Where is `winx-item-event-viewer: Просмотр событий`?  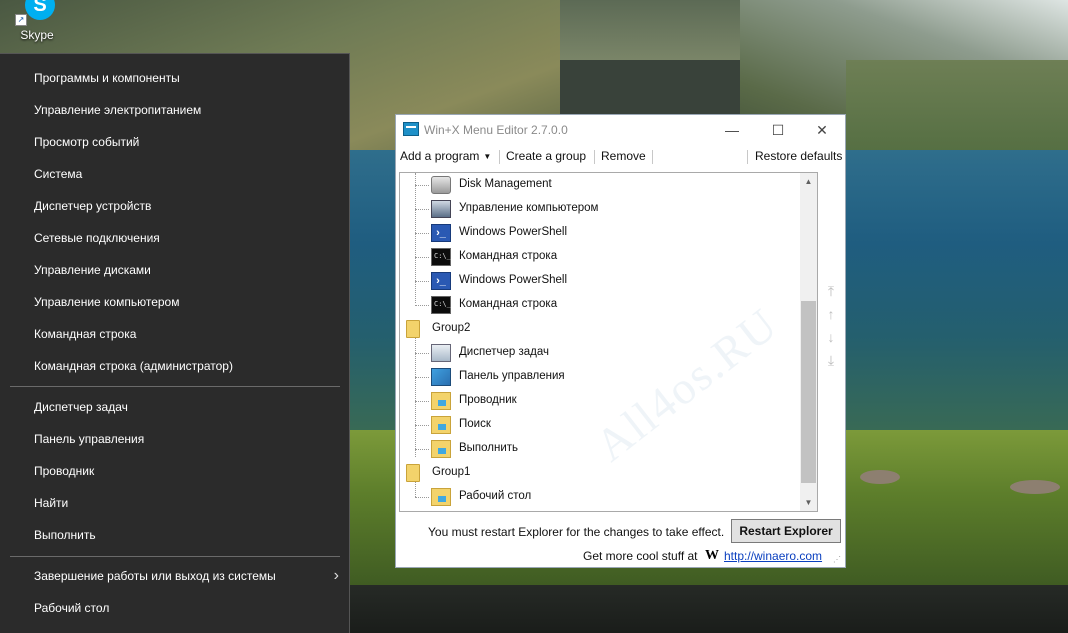
winx-item-event-viewer: Просмотр событий is located at coordinates (174, 142).